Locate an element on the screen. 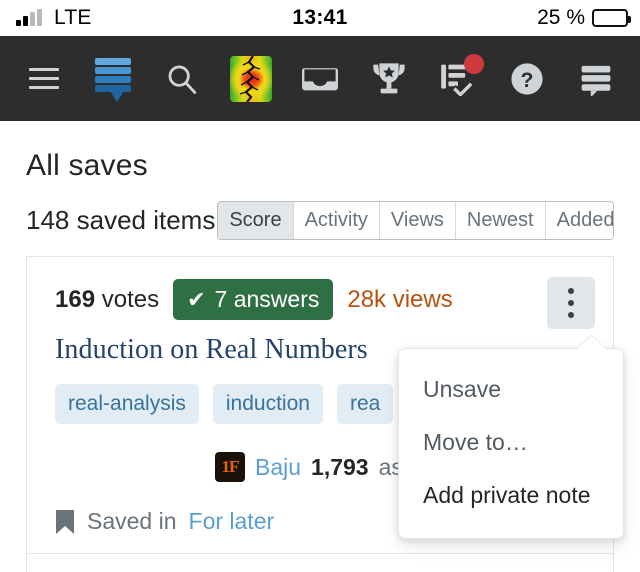 The height and width of the screenshot is (572, 640). avatar-icon is located at coordinates (251, 79).